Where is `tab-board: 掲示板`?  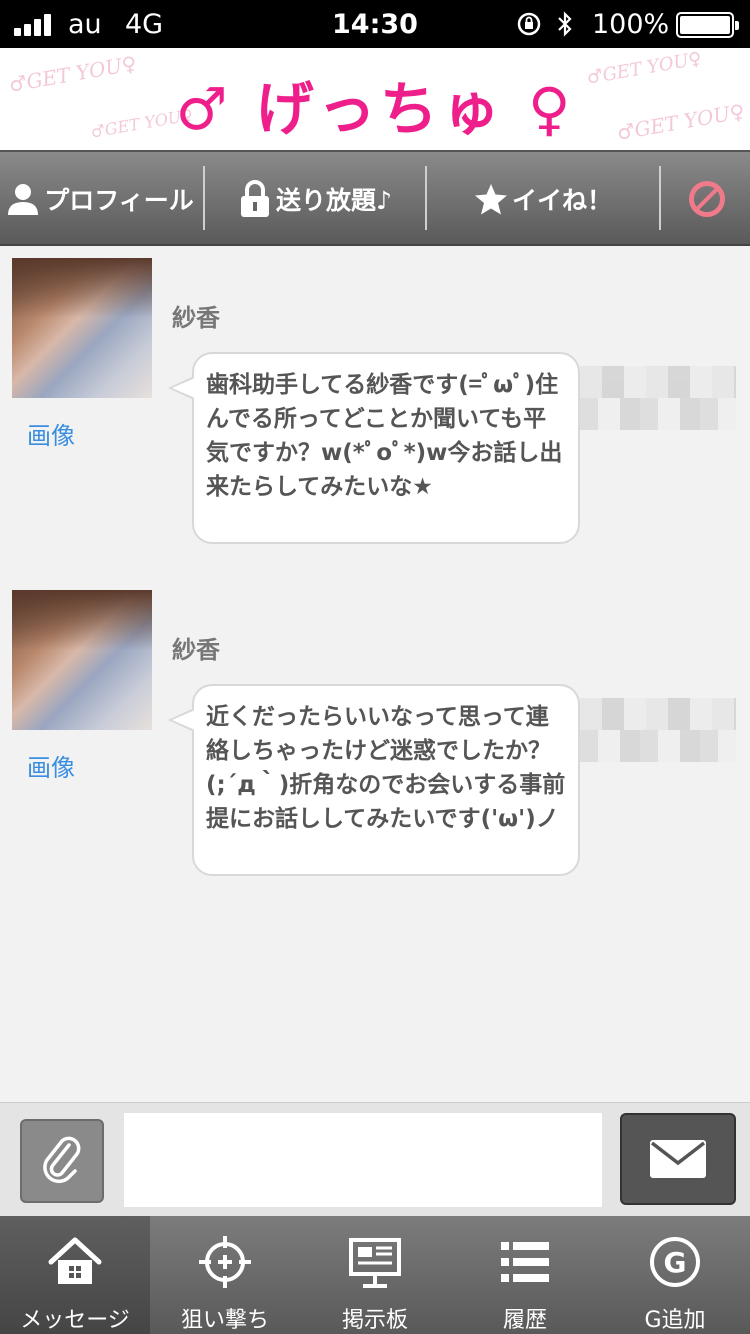
tab-board: 掲示板 is located at coordinates (375, 1275).